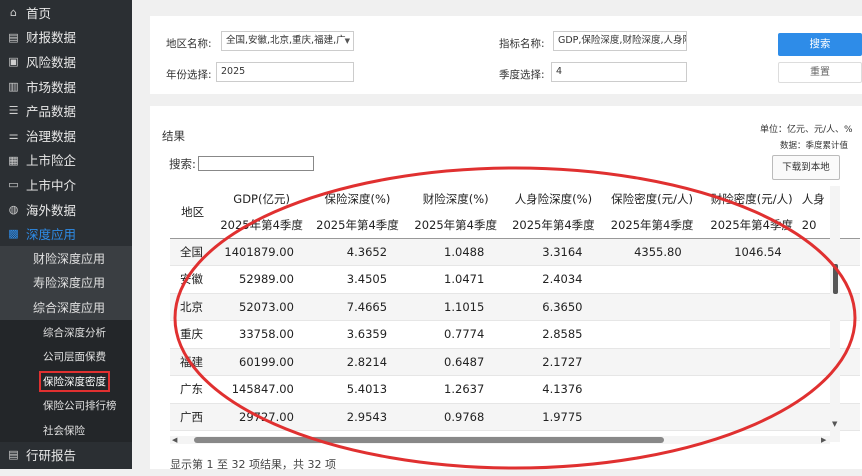 The width and height of the screenshot is (862, 476). I want to click on value-cell: 1.0488, so click(456, 252).